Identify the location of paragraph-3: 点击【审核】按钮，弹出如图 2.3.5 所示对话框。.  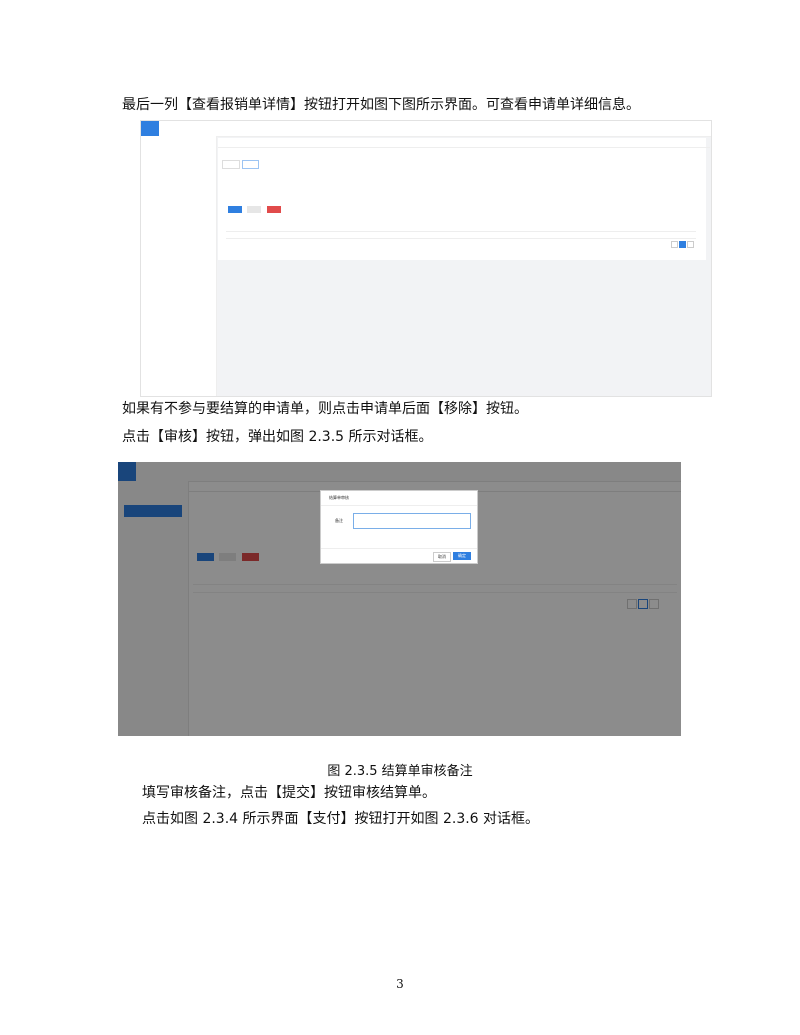
(277, 437).